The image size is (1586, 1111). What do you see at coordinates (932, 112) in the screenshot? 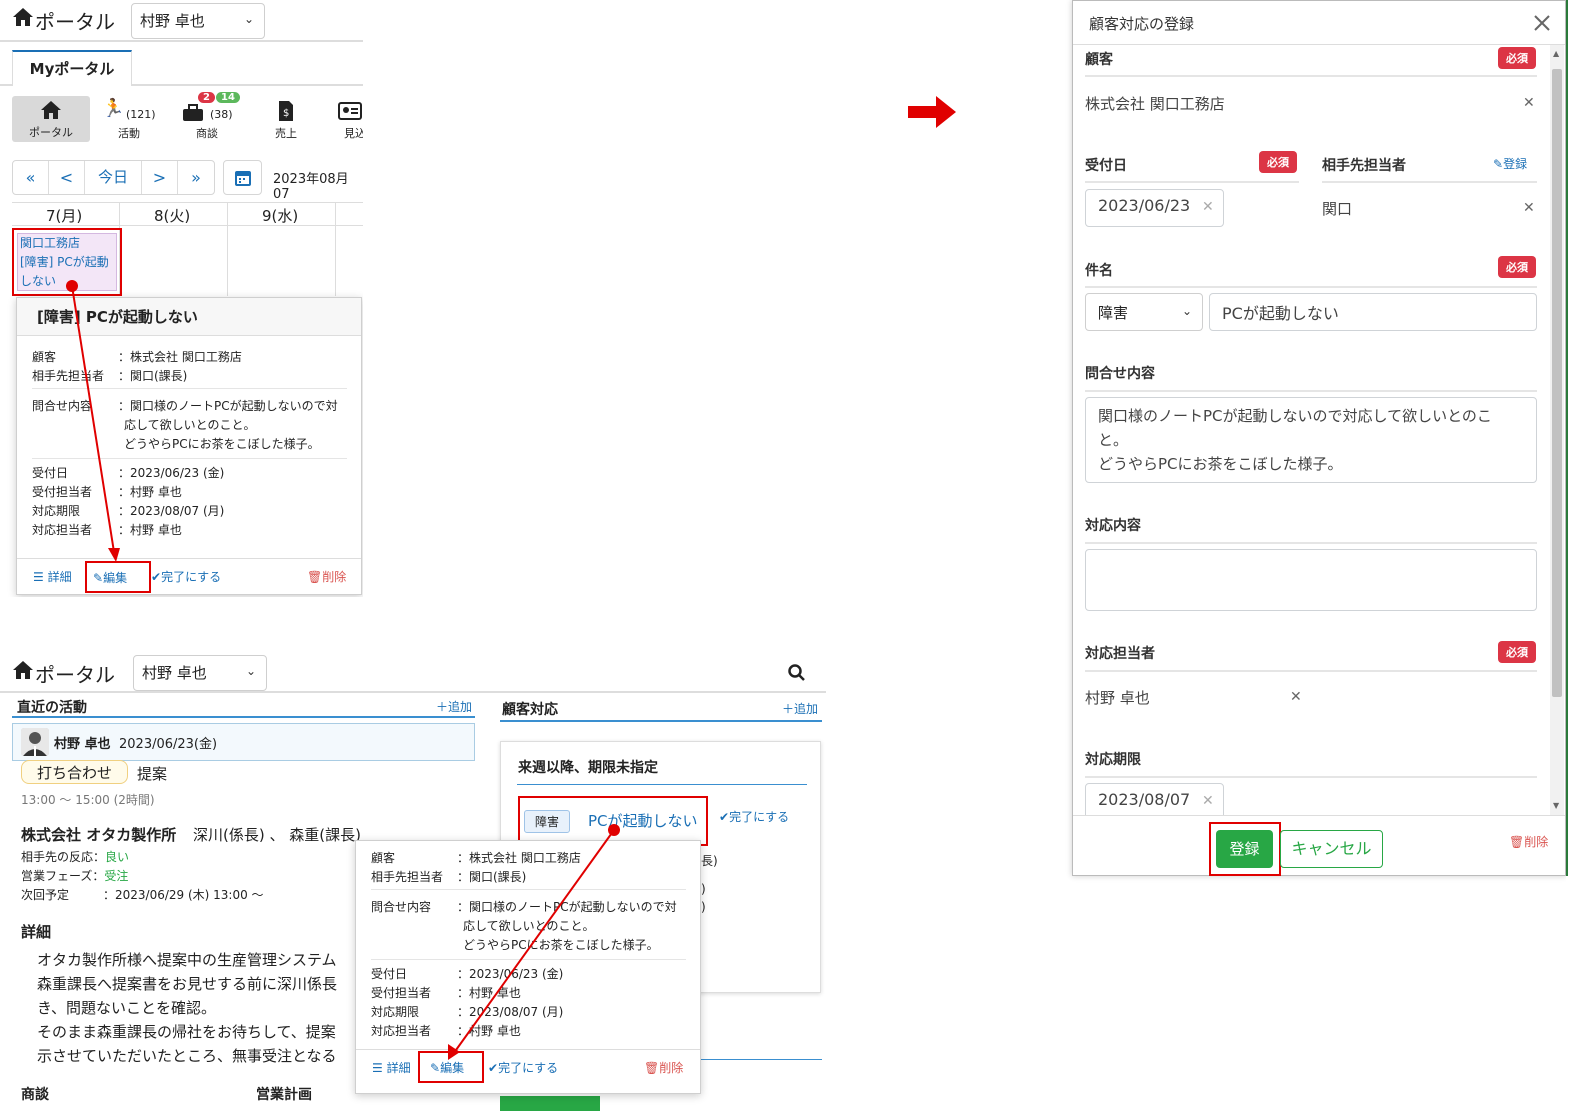
I see `transition-arrow-icon` at bounding box center [932, 112].